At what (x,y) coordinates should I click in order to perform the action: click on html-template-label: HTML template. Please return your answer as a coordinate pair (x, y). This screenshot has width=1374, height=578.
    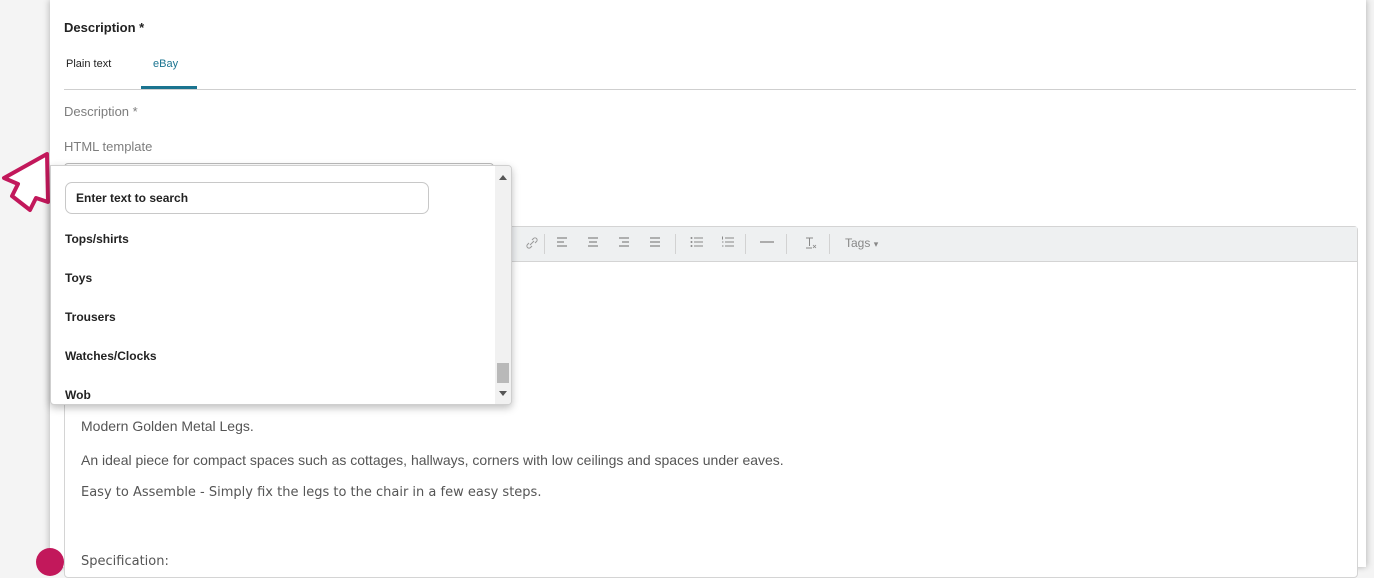
    Looking at the image, I should click on (108, 146).